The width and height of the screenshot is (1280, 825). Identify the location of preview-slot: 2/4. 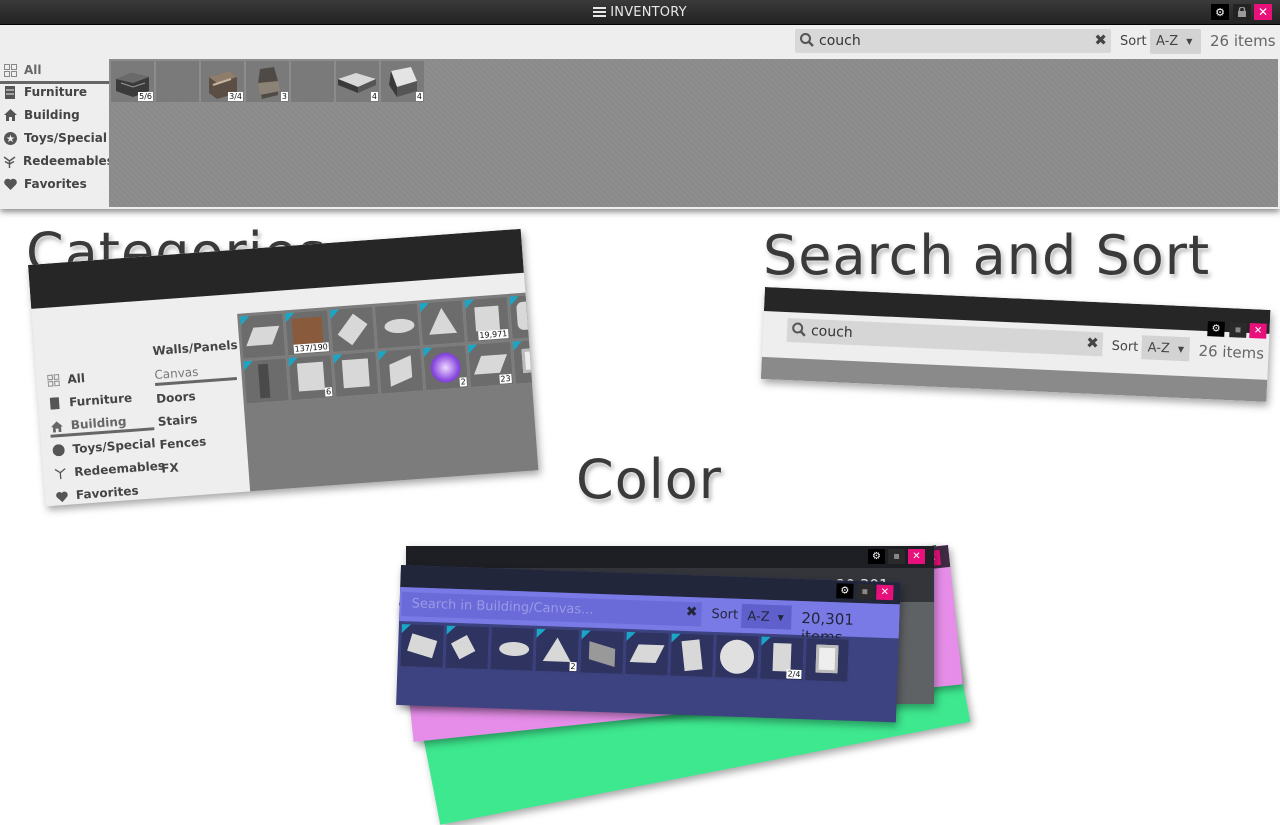
(782, 658).